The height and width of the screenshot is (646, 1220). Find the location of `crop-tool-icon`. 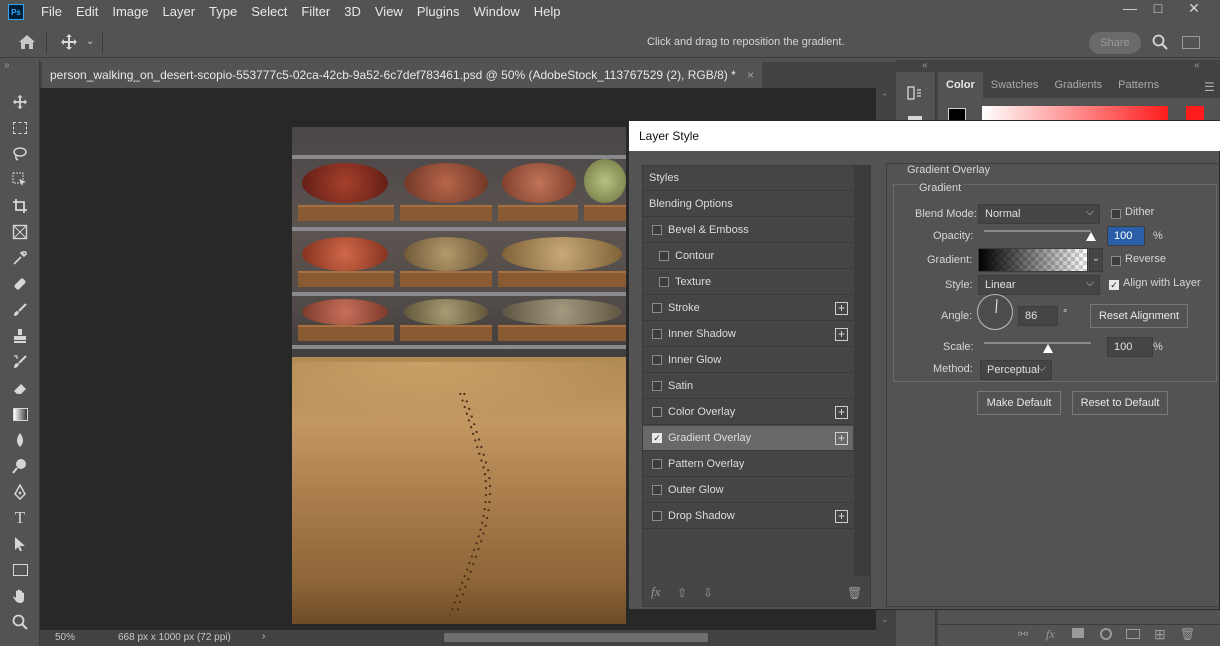

crop-tool-icon is located at coordinates (20, 206).